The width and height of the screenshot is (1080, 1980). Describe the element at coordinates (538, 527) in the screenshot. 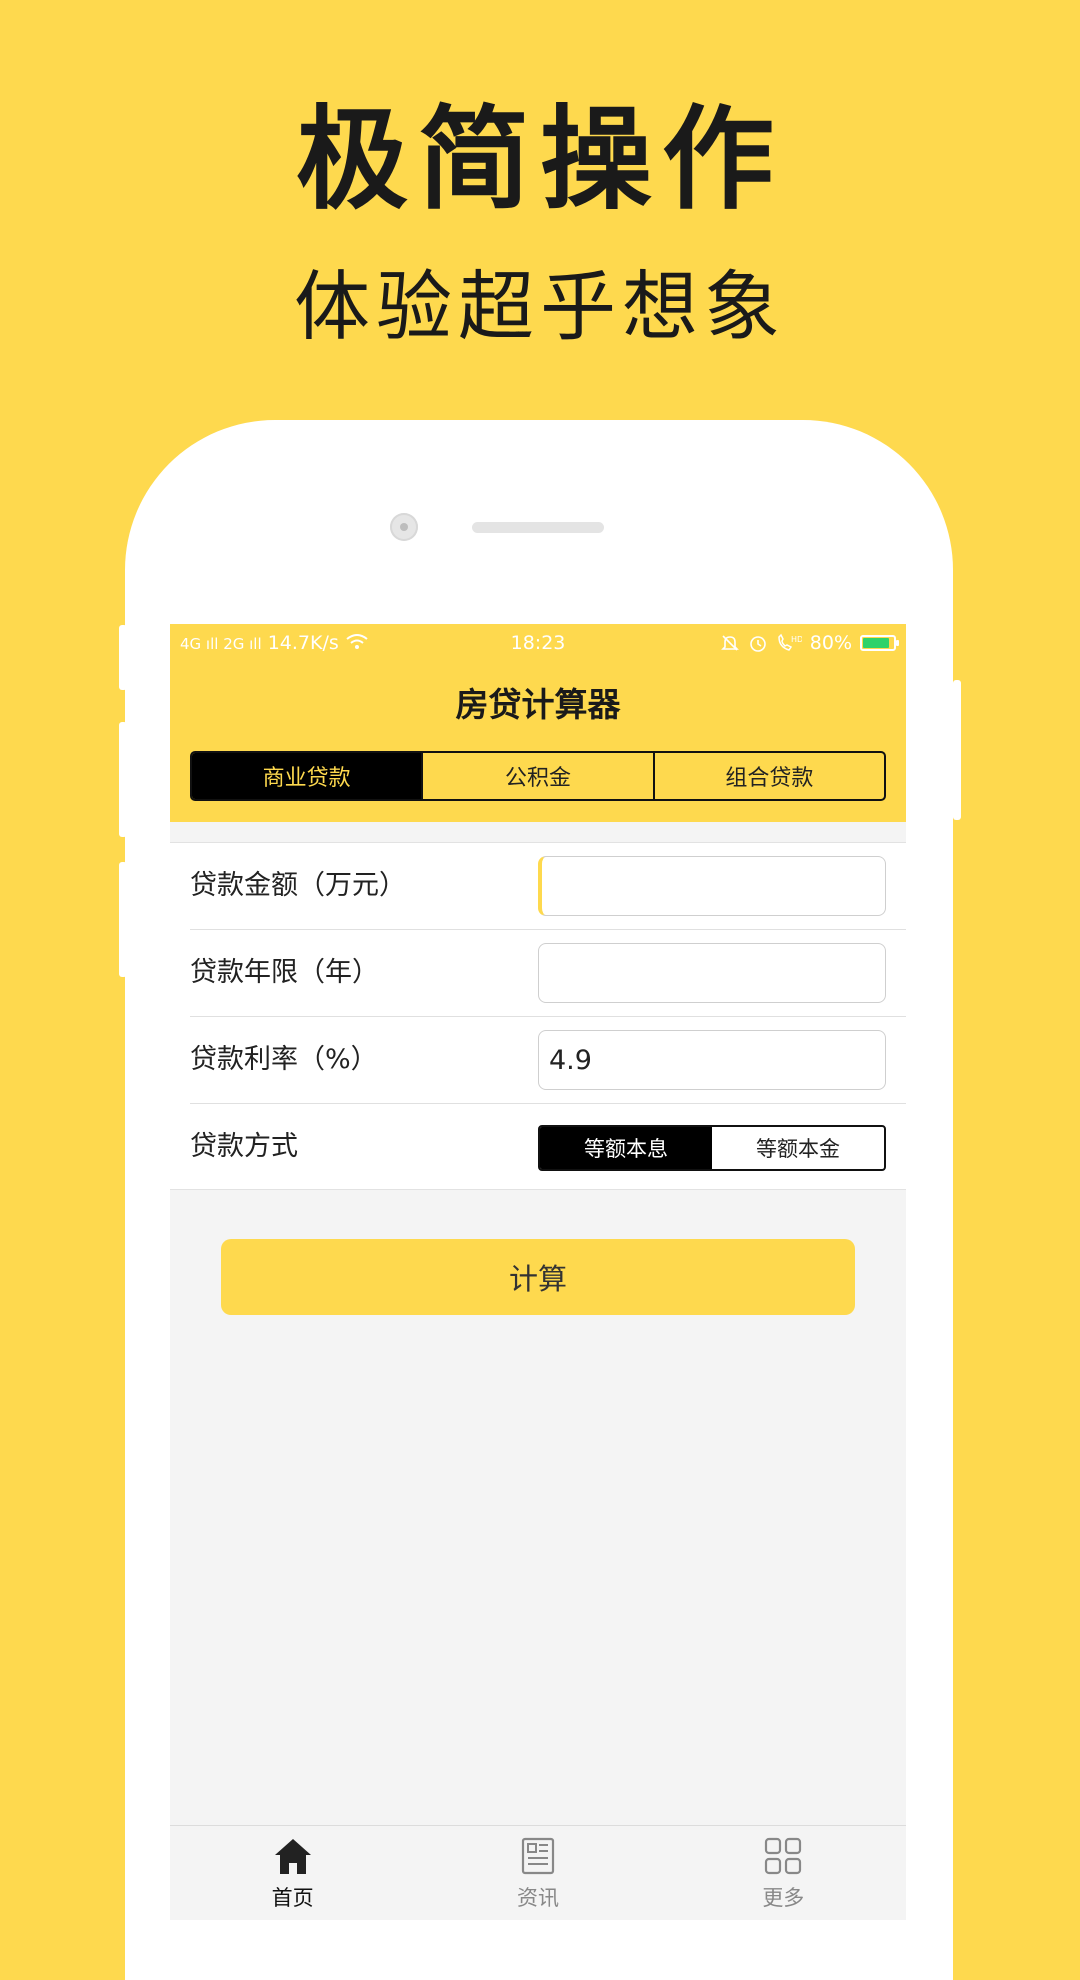

I see `phone-speaker` at that location.